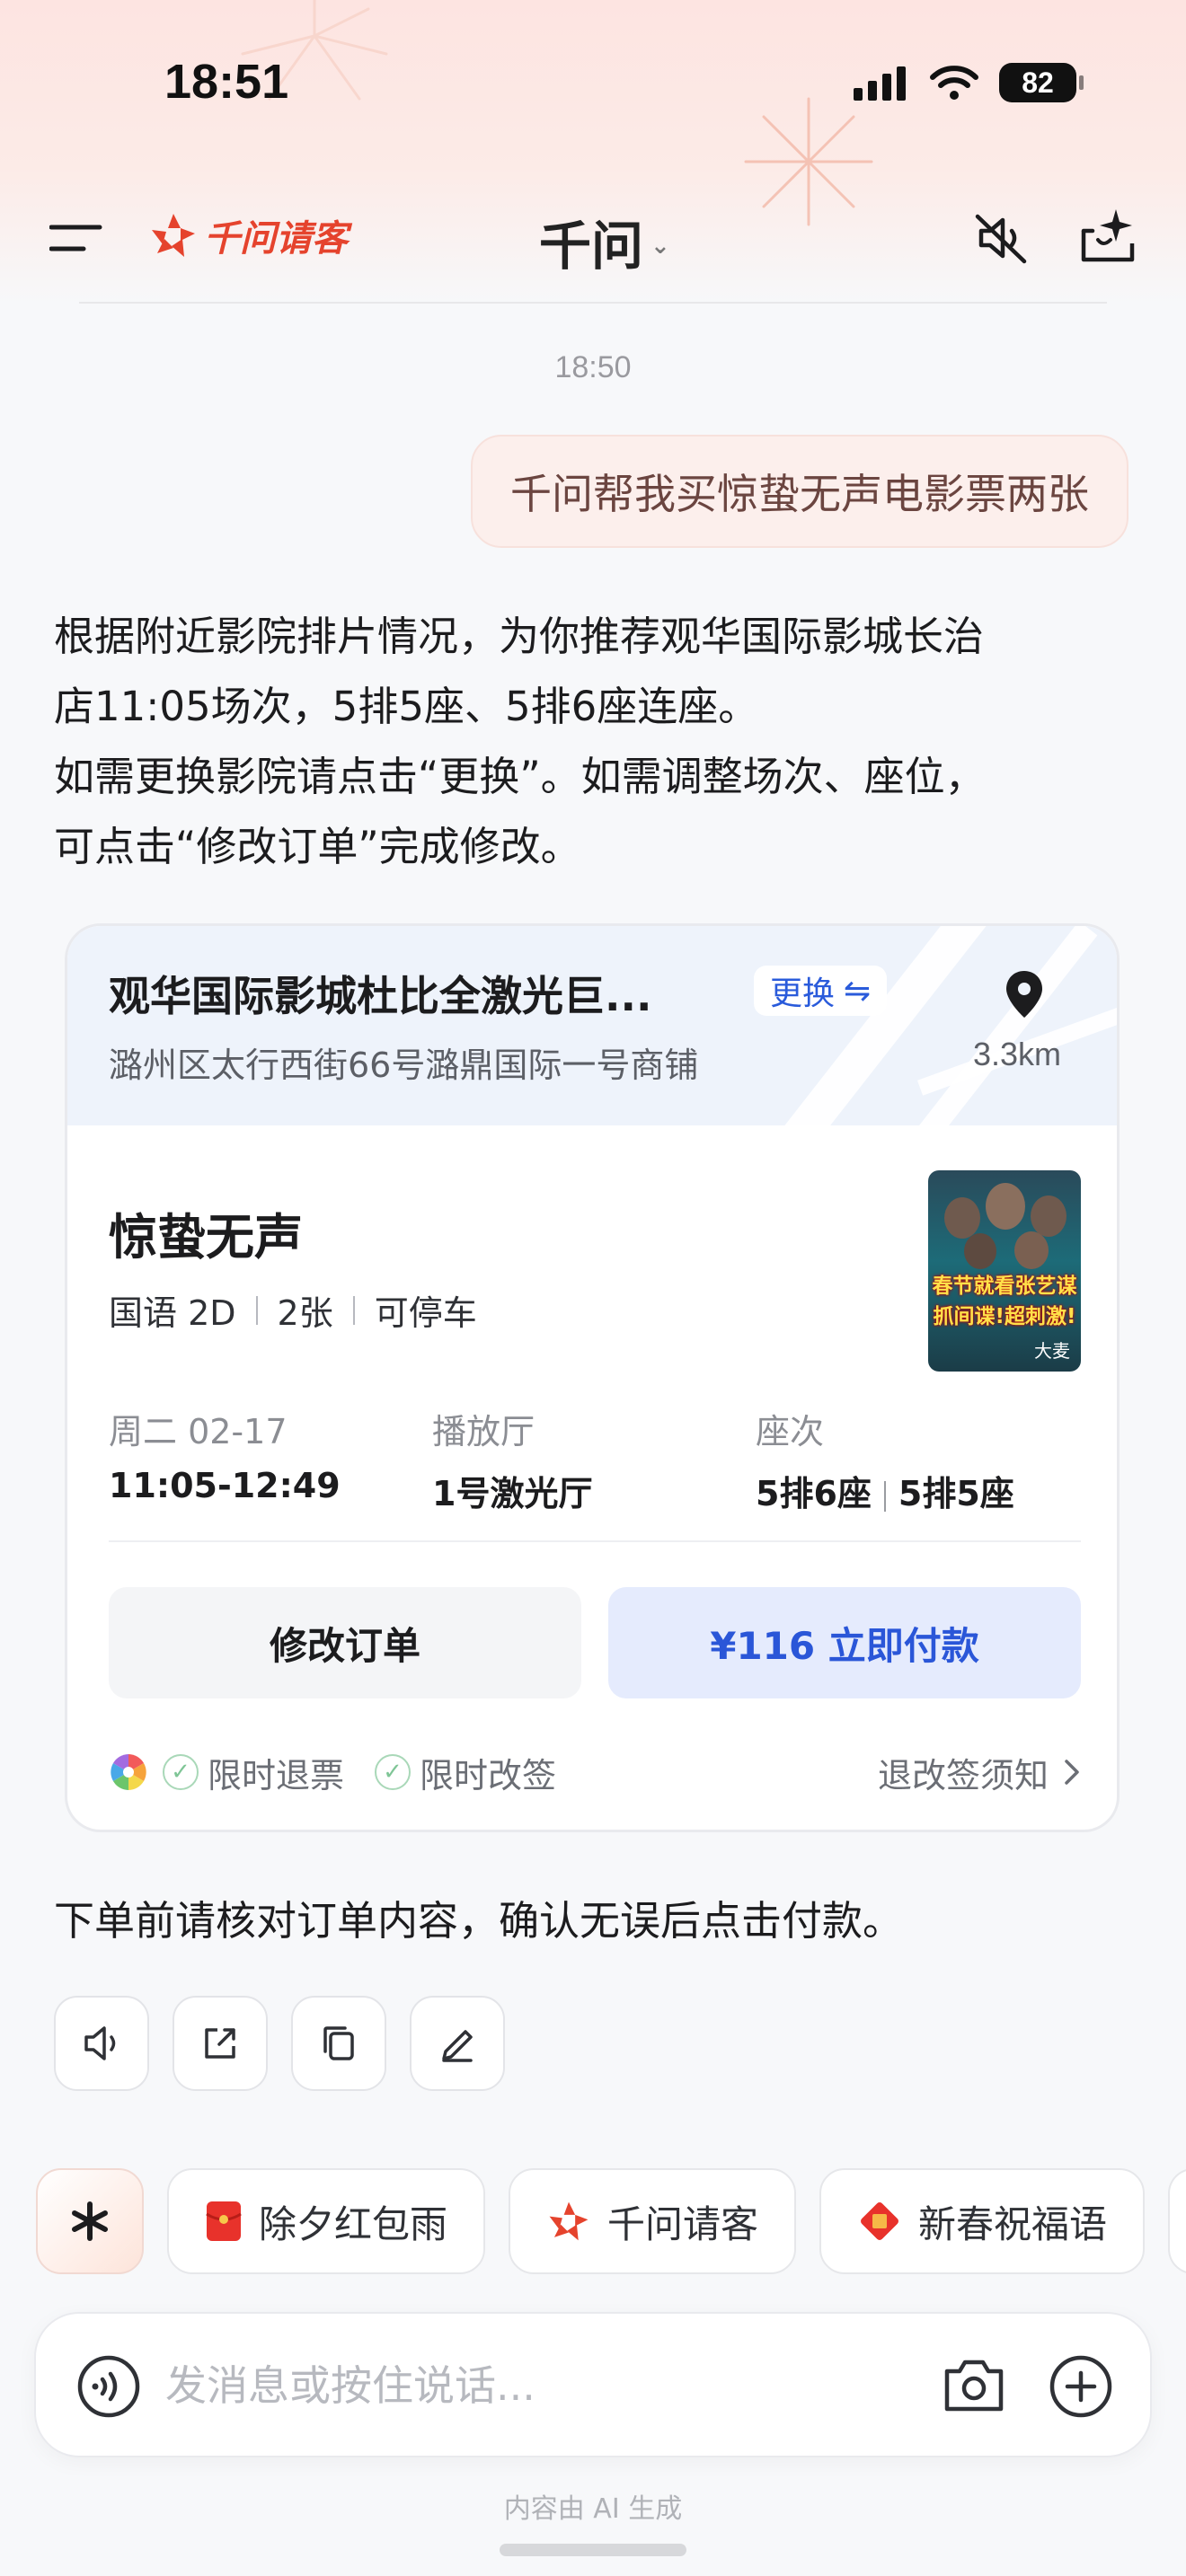  What do you see at coordinates (108, 2386) in the screenshot?
I see `voice-input-icon` at bounding box center [108, 2386].